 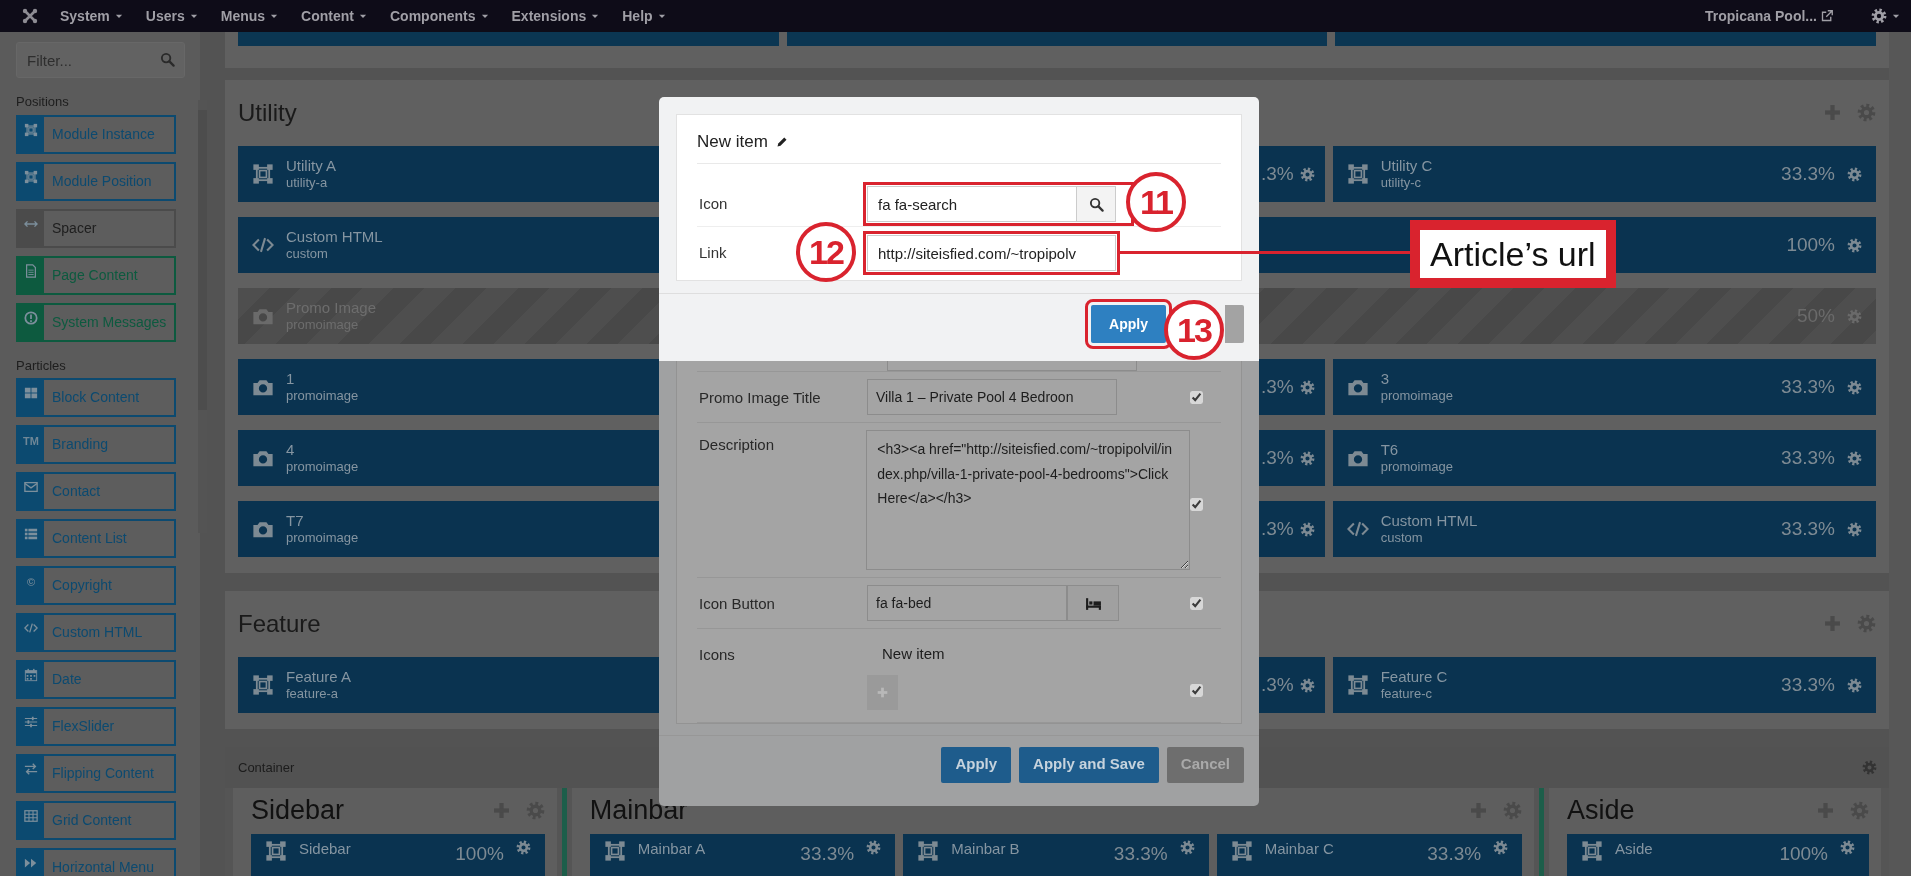 What do you see at coordinates (307, 183) in the screenshot?
I see `block-subtitle: utility-a` at bounding box center [307, 183].